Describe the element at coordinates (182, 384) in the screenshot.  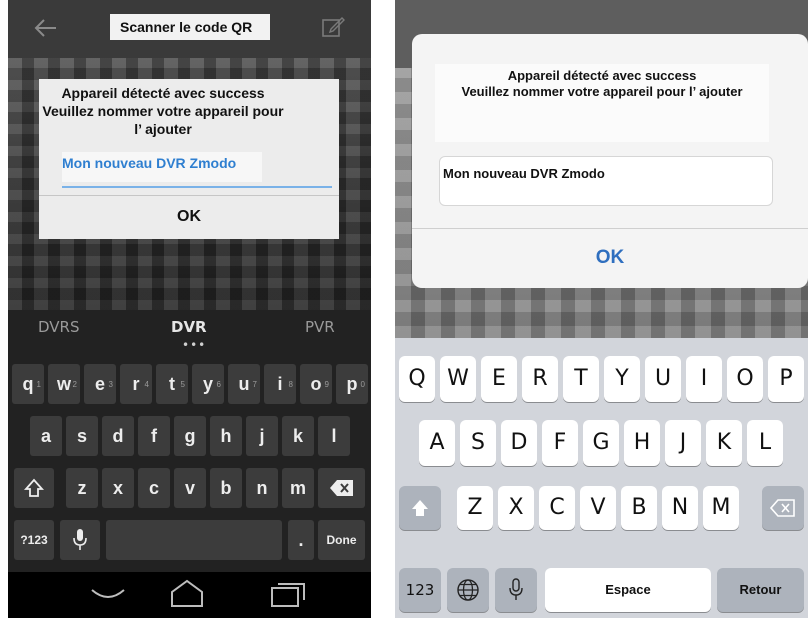
I see `key-hint: 5` at that location.